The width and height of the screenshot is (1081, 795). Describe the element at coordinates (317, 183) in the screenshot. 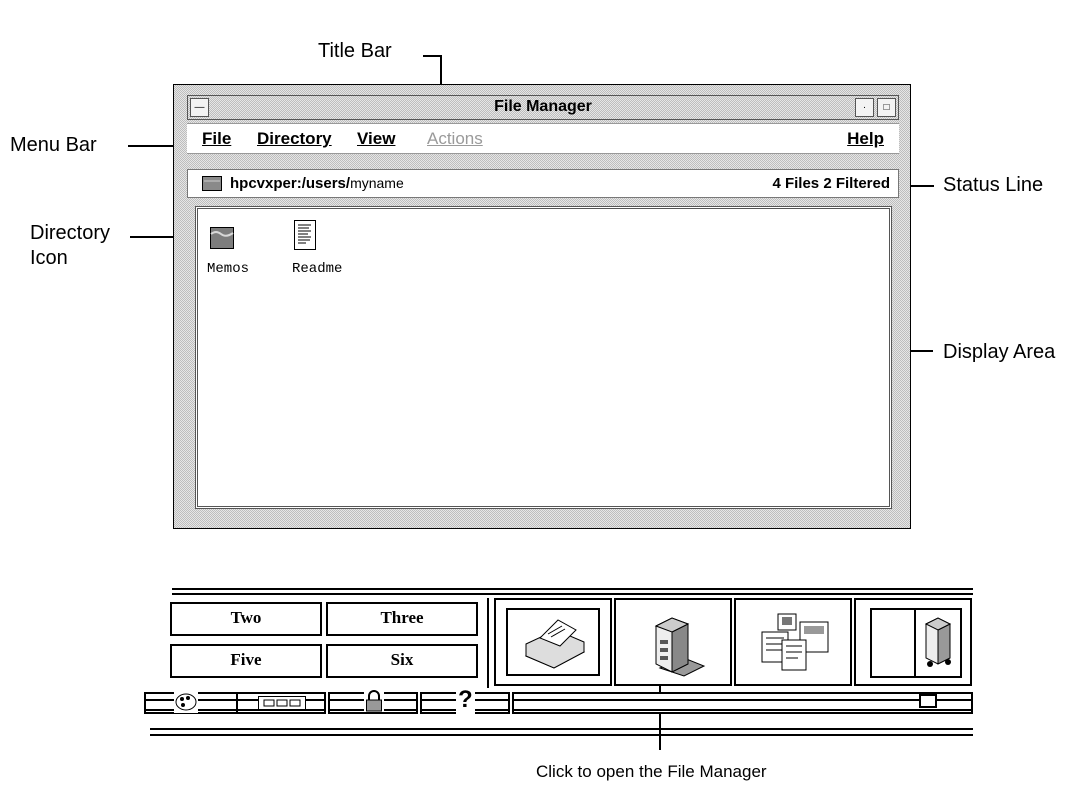

I see `status-path: hpcvxper:/users/myname` at that location.